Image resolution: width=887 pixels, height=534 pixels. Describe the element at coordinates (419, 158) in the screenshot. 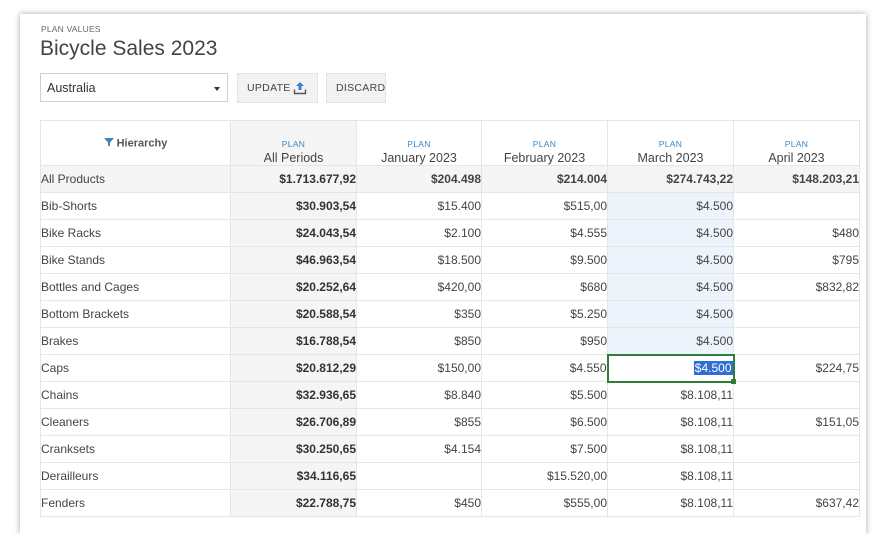

I see `period-label: January 2023` at that location.